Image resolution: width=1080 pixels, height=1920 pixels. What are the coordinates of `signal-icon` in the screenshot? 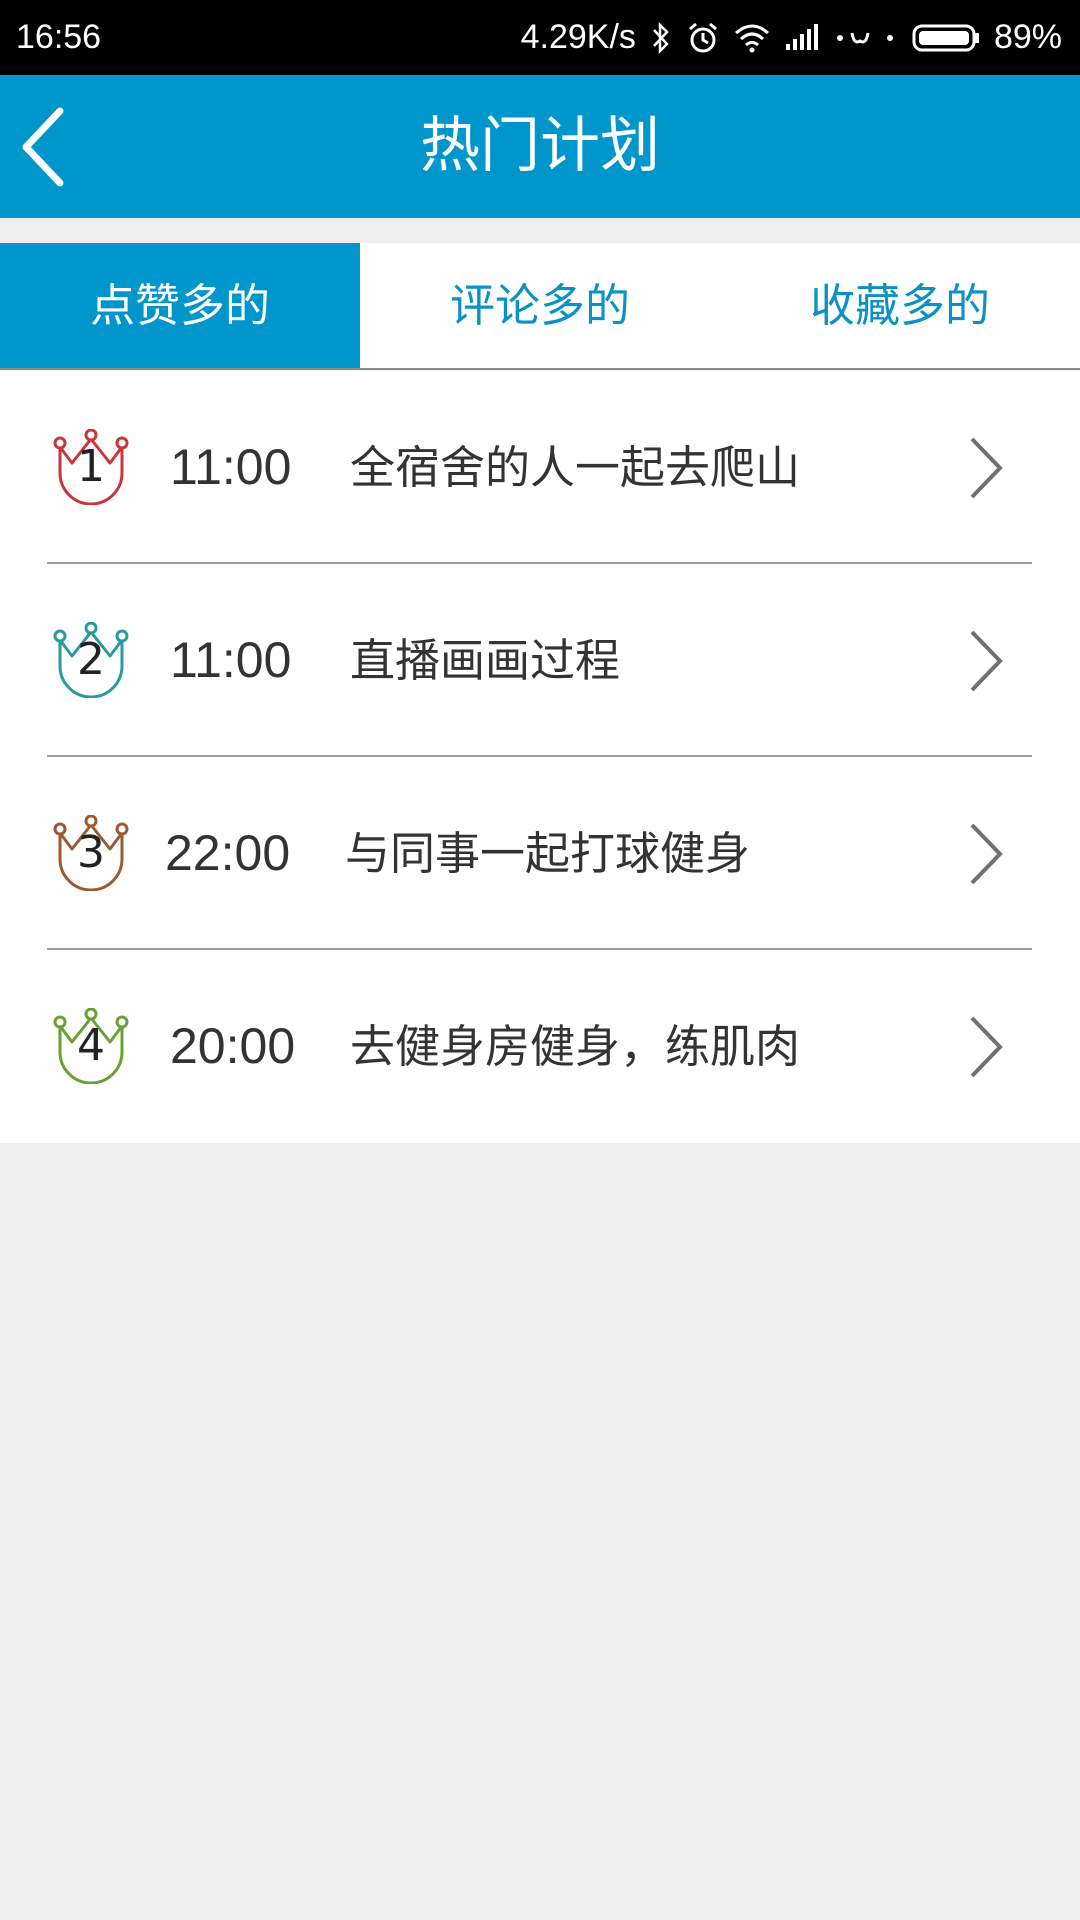 It's located at (802, 37).